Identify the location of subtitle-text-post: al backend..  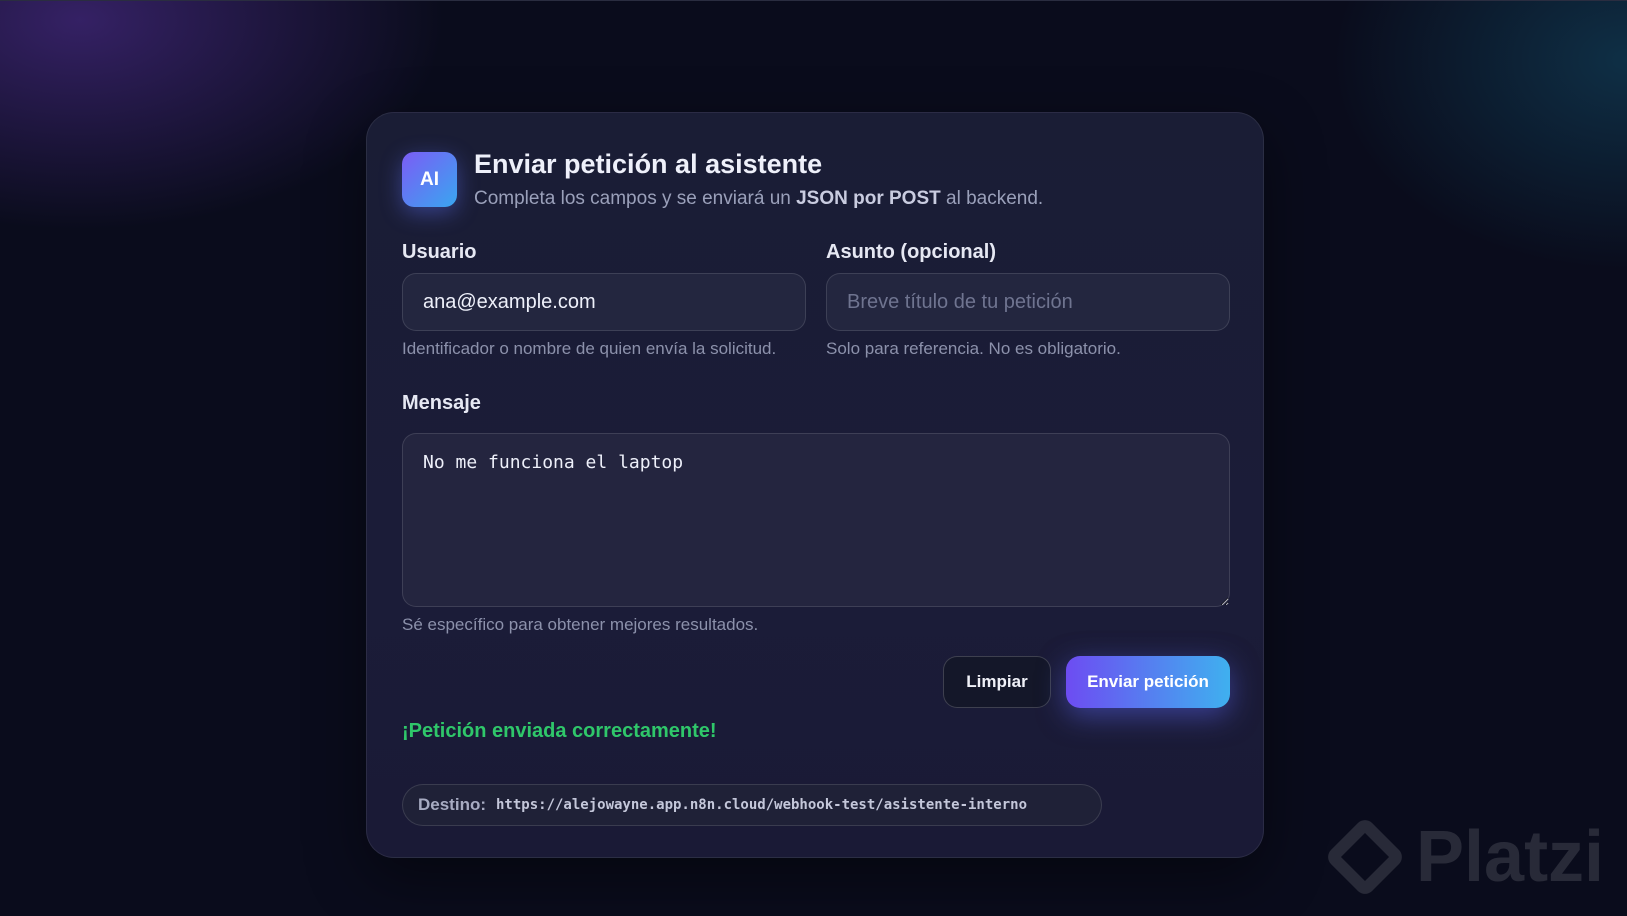
(992, 198).